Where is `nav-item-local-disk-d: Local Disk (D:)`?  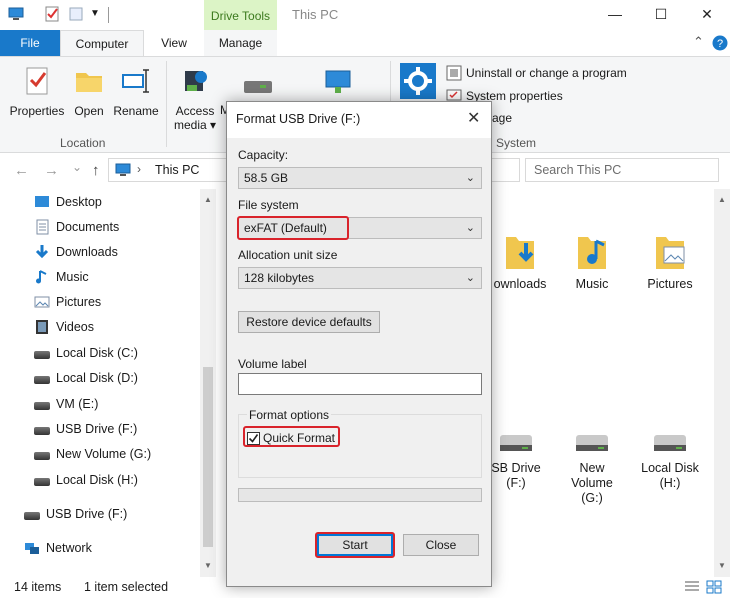 nav-item-local-disk-d: Local Disk (D:) is located at coordinates (86, 378).